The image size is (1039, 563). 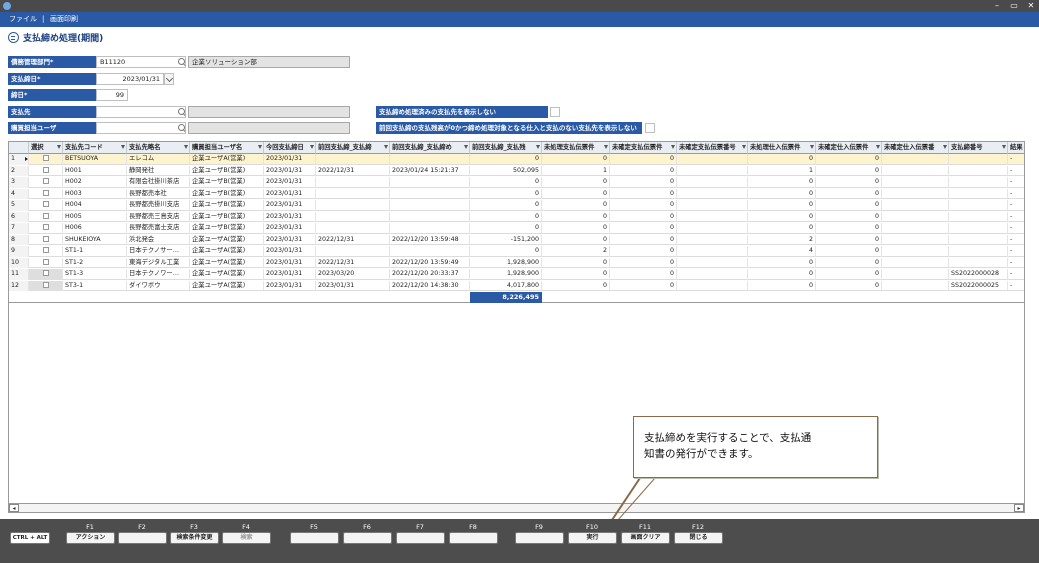 I want to click on horizontal-scrollbar: ◂ ▸, so click(x=516, y=508).